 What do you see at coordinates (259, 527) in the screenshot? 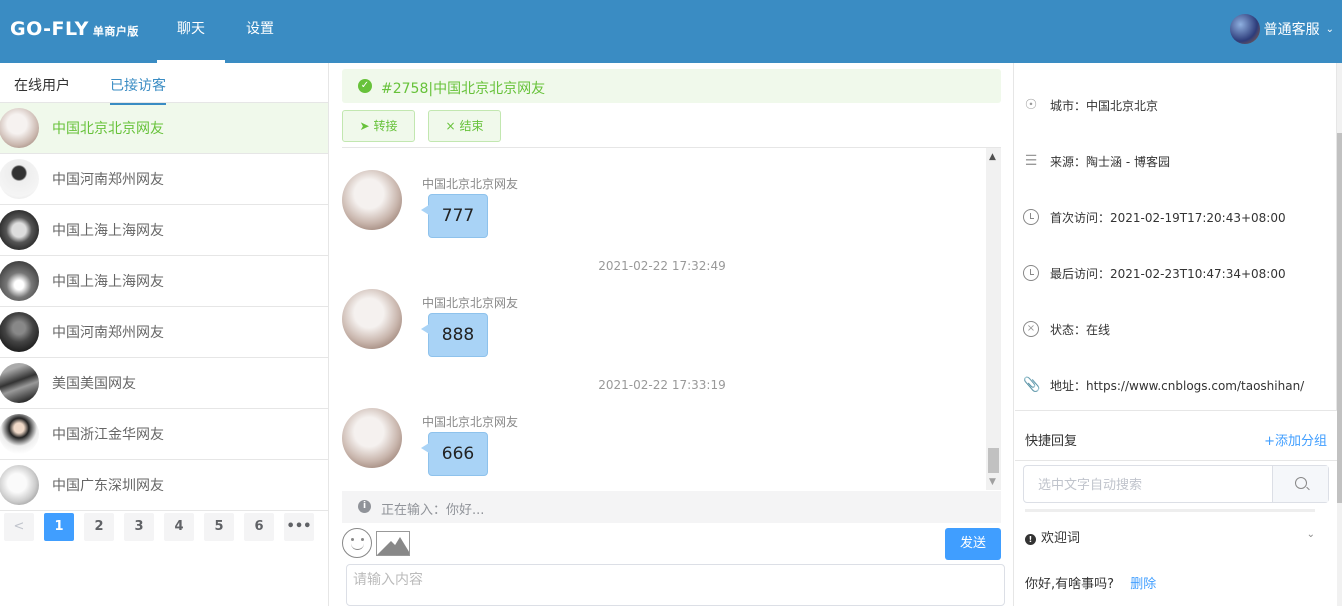
I see `page-button: 6` at bounding box center [259, 527].